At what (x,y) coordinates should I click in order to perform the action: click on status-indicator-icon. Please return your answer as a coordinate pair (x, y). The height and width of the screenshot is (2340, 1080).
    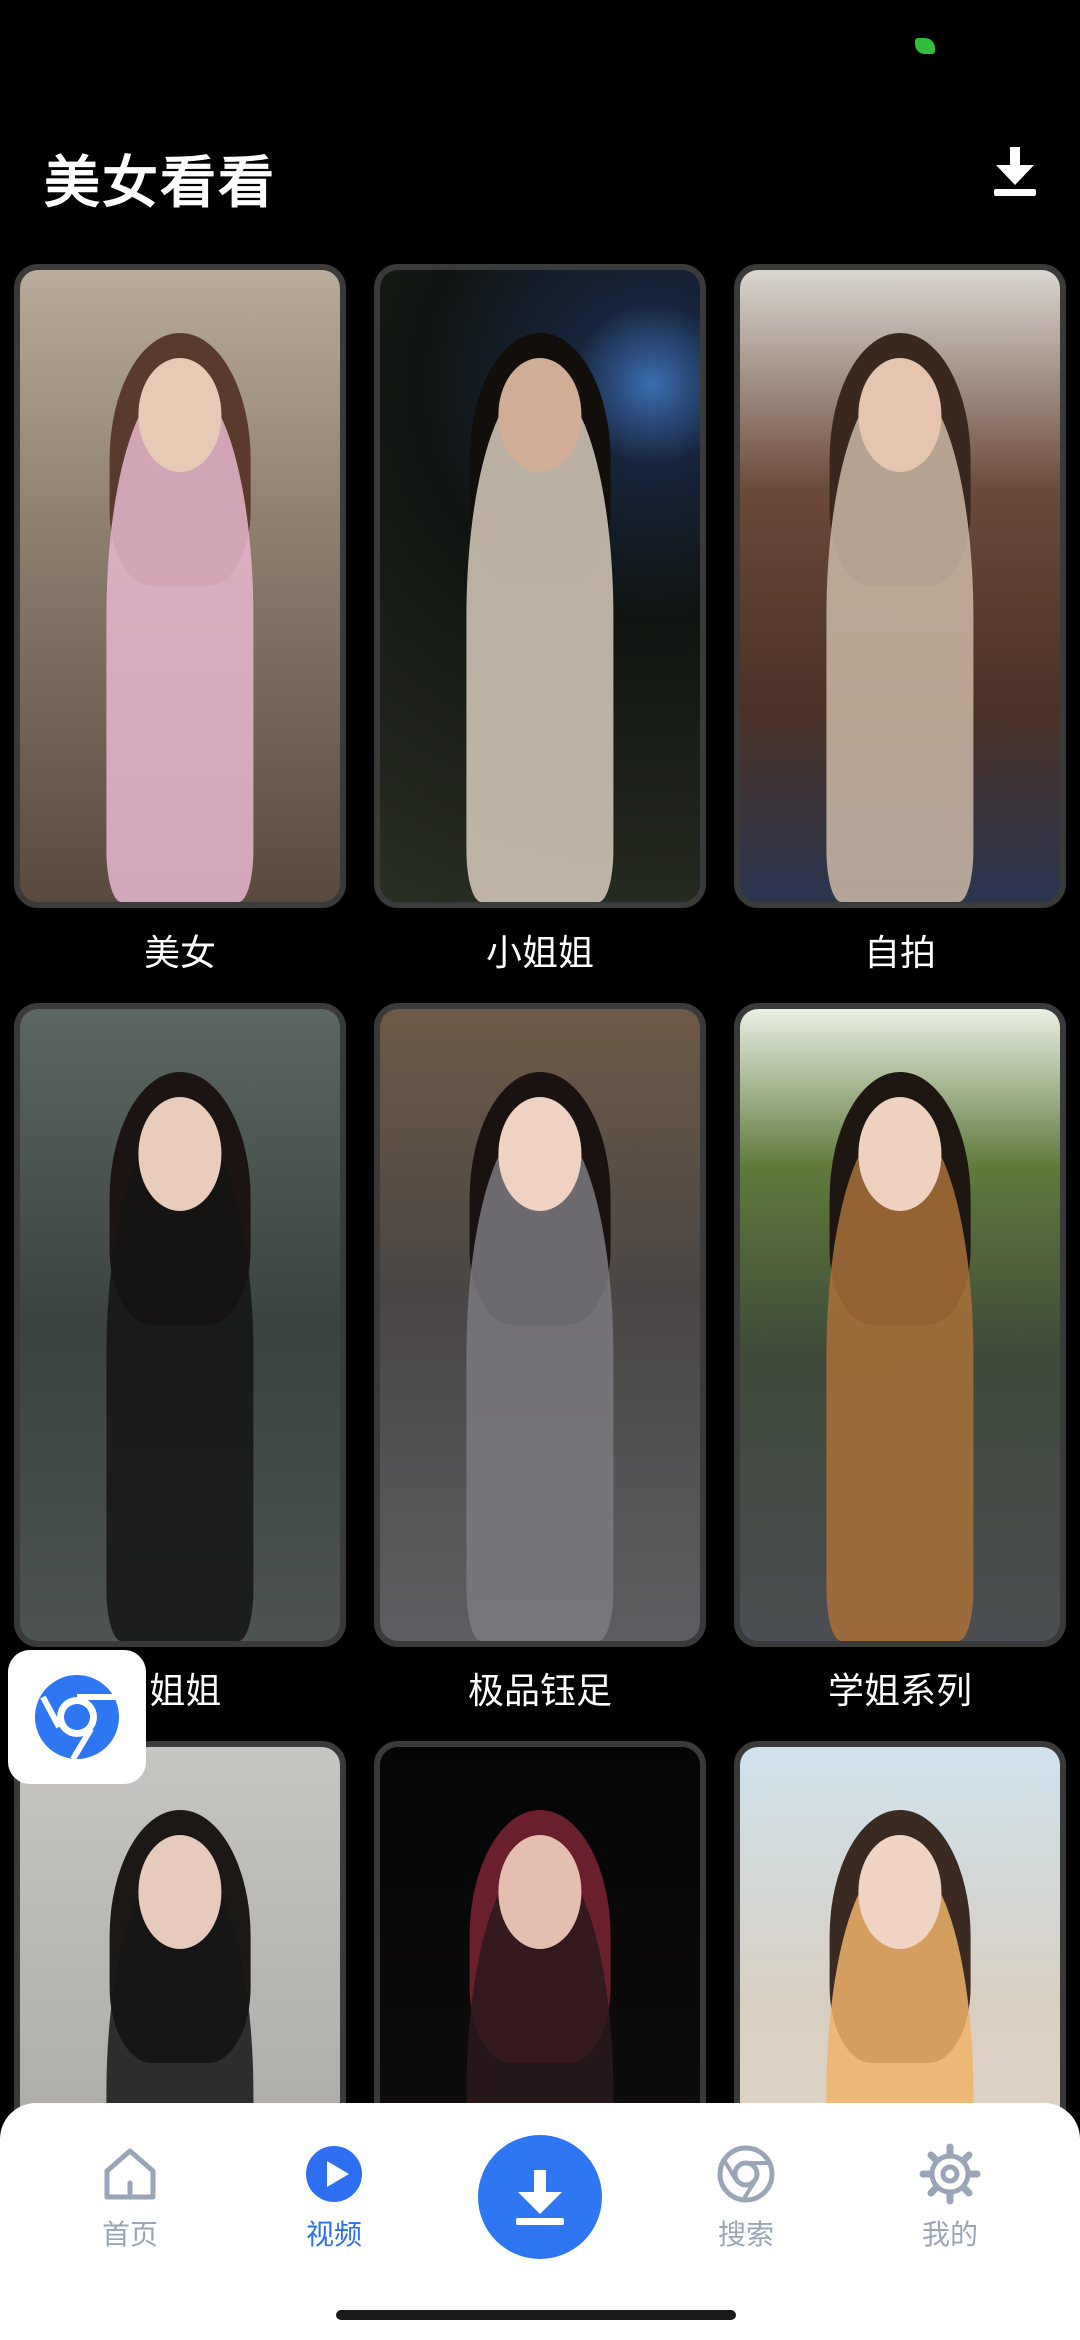
    Looking at the image, I should click on (925, 46).